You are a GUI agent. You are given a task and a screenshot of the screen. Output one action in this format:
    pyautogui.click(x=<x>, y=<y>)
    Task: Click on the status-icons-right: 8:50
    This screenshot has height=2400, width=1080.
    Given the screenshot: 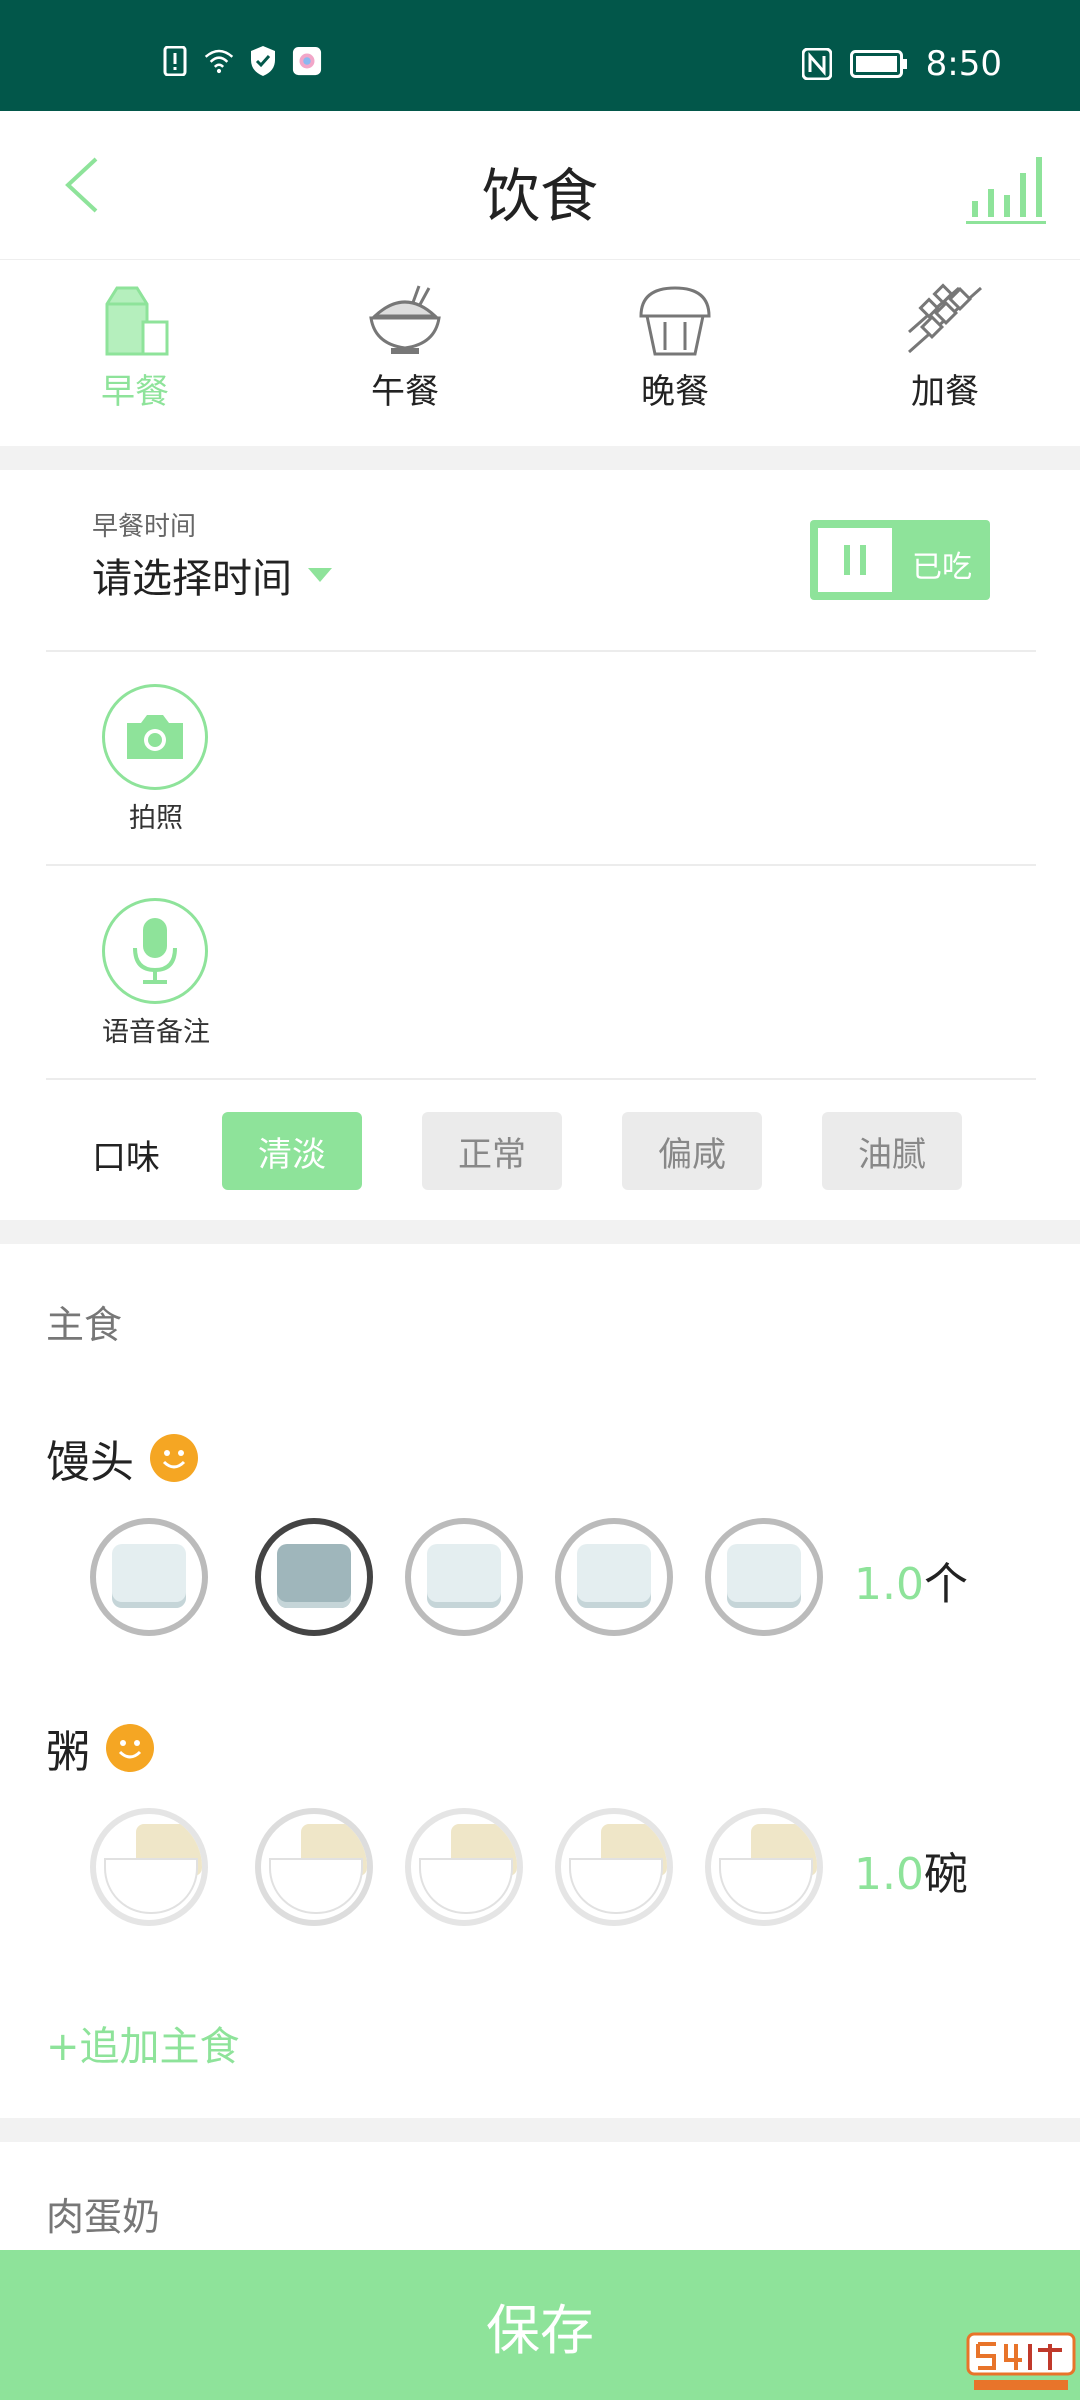 What is the action you would take?
    pyautogui.click(x=901, y=64)
    